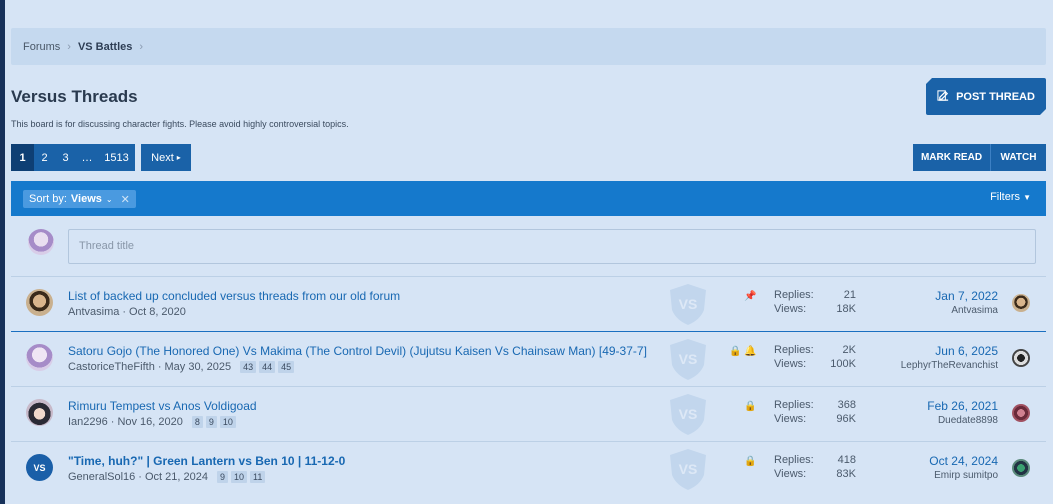  I want to click on page-jump-link: 11, so click(257, 477).